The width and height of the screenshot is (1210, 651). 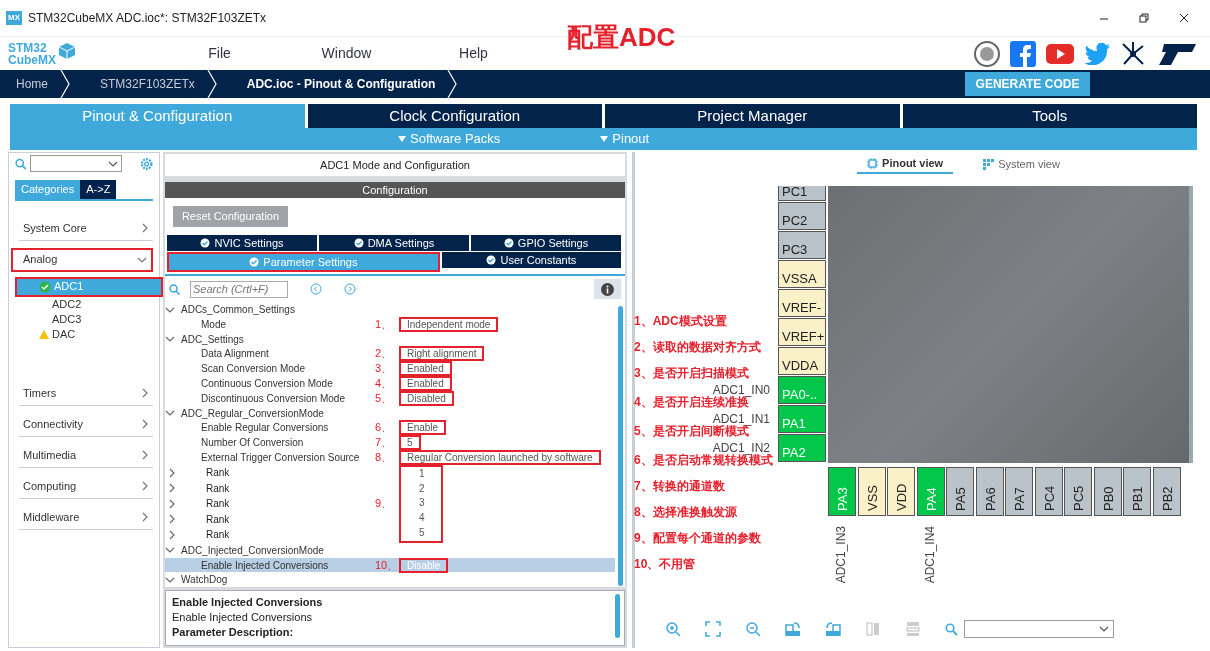 I want to click on pin: VREF-, so click(x=802, y=303).